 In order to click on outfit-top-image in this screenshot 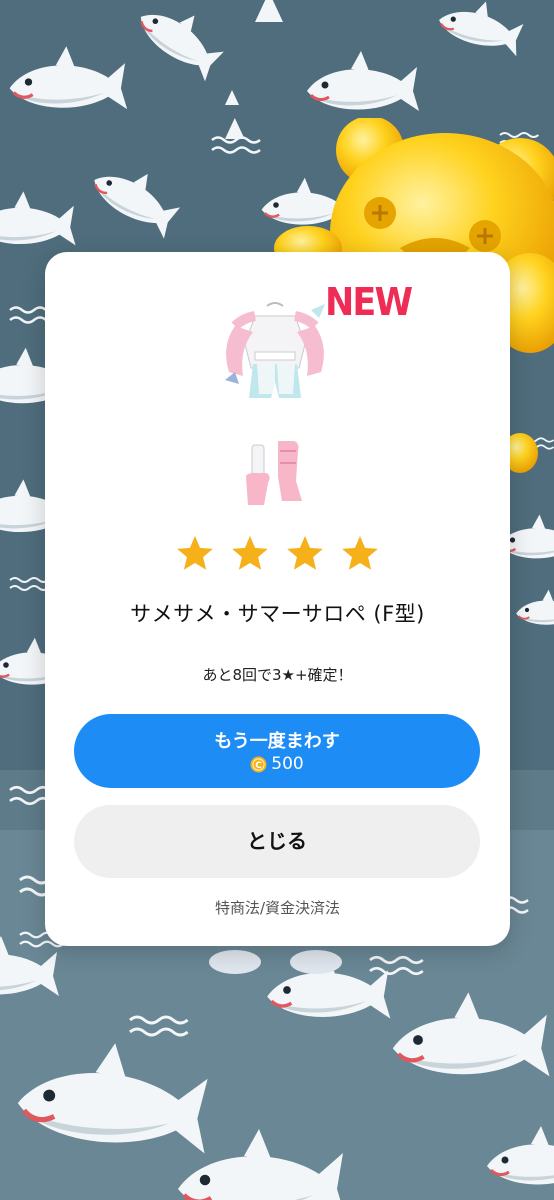, I will do `click(275, 350)`.